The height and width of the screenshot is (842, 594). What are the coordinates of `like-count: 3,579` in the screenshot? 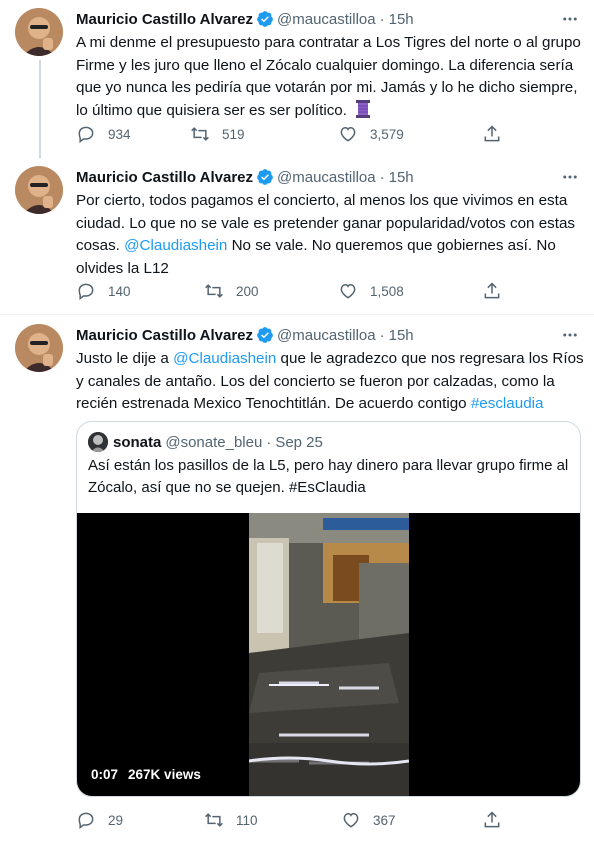 It's located at (387, 134).